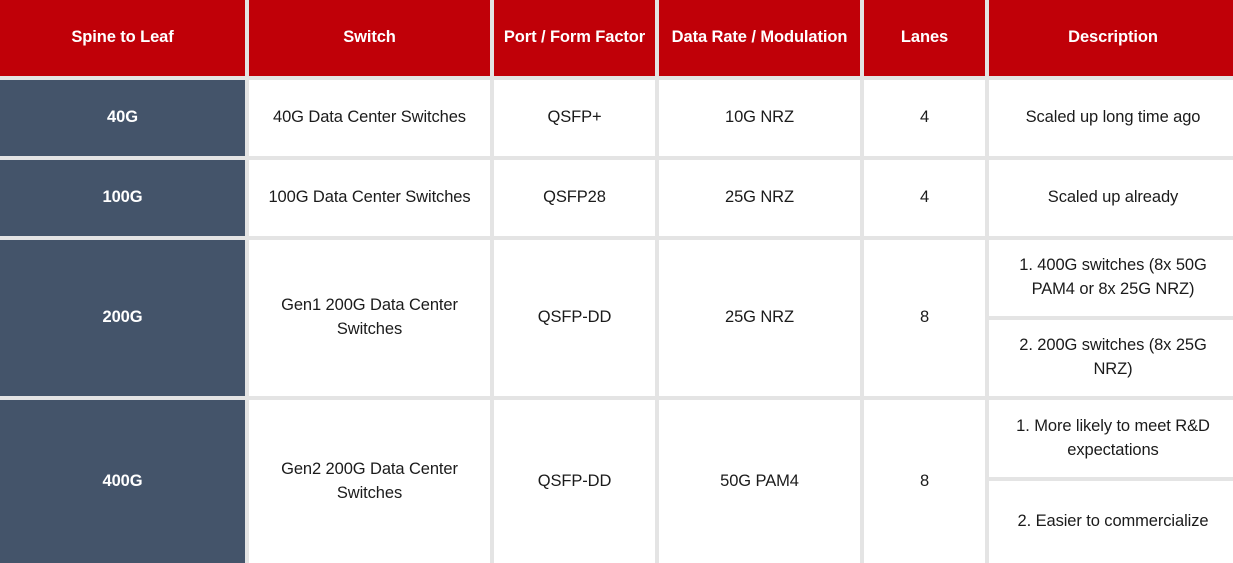  What do you see at coordinates (122, 38) in the screenshot?
I see `column-header-spine-to-leaf: Spine to Leaf` at bounding box center [122, 38].